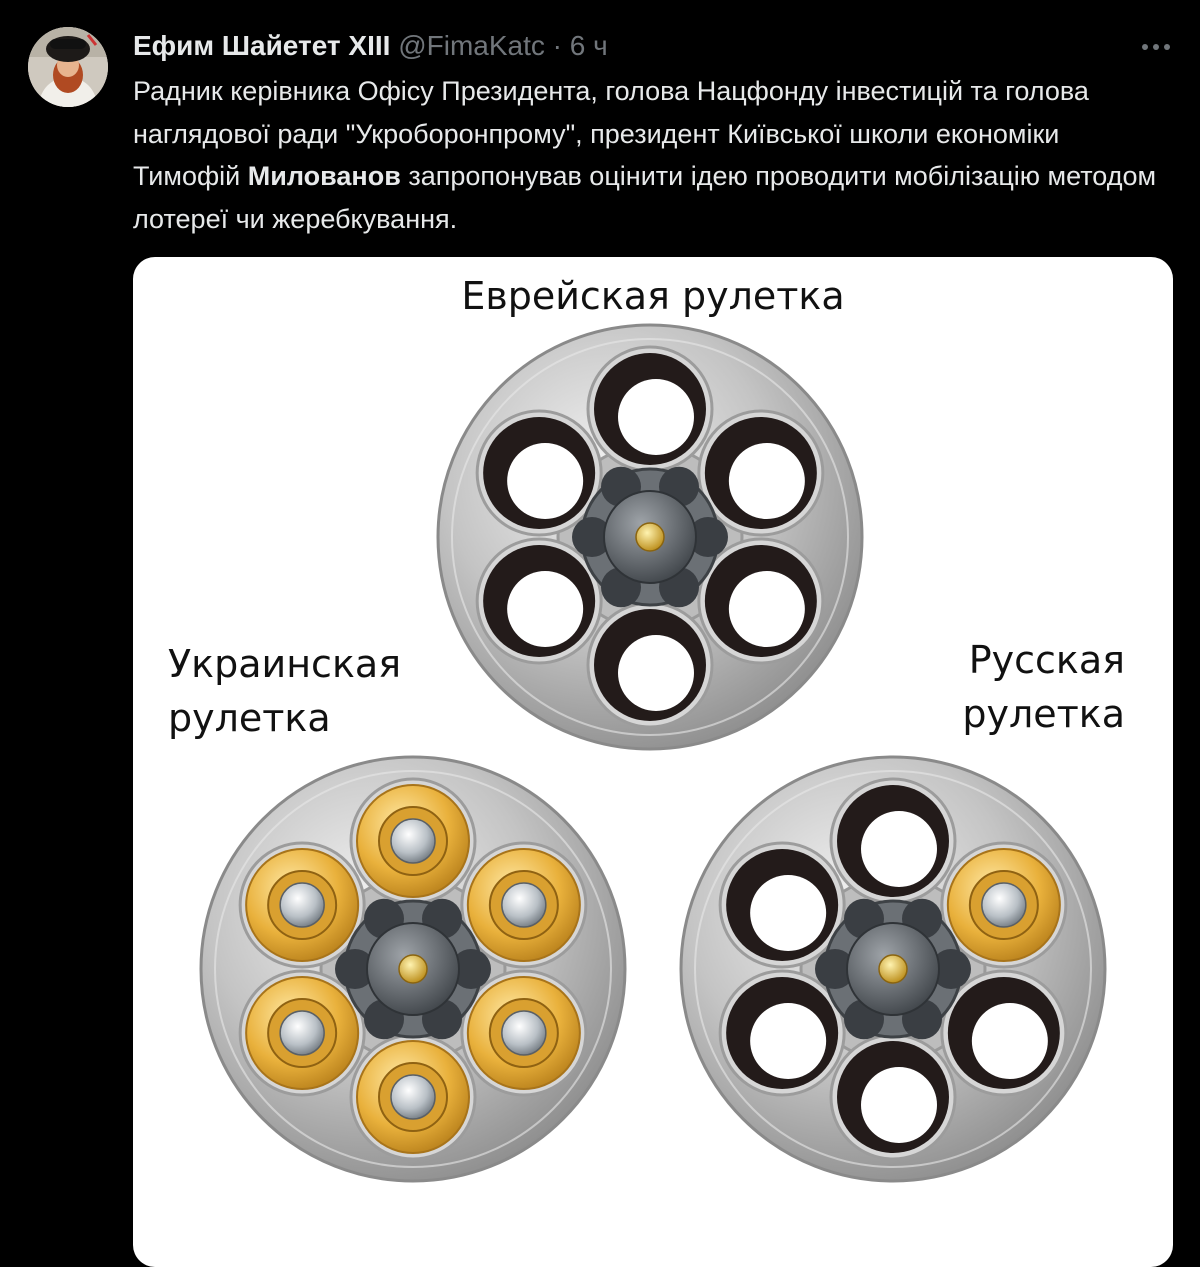  Describe the element at coordinates (1156, 47) in the screenshot. I see `more-dots-icon` at that location.